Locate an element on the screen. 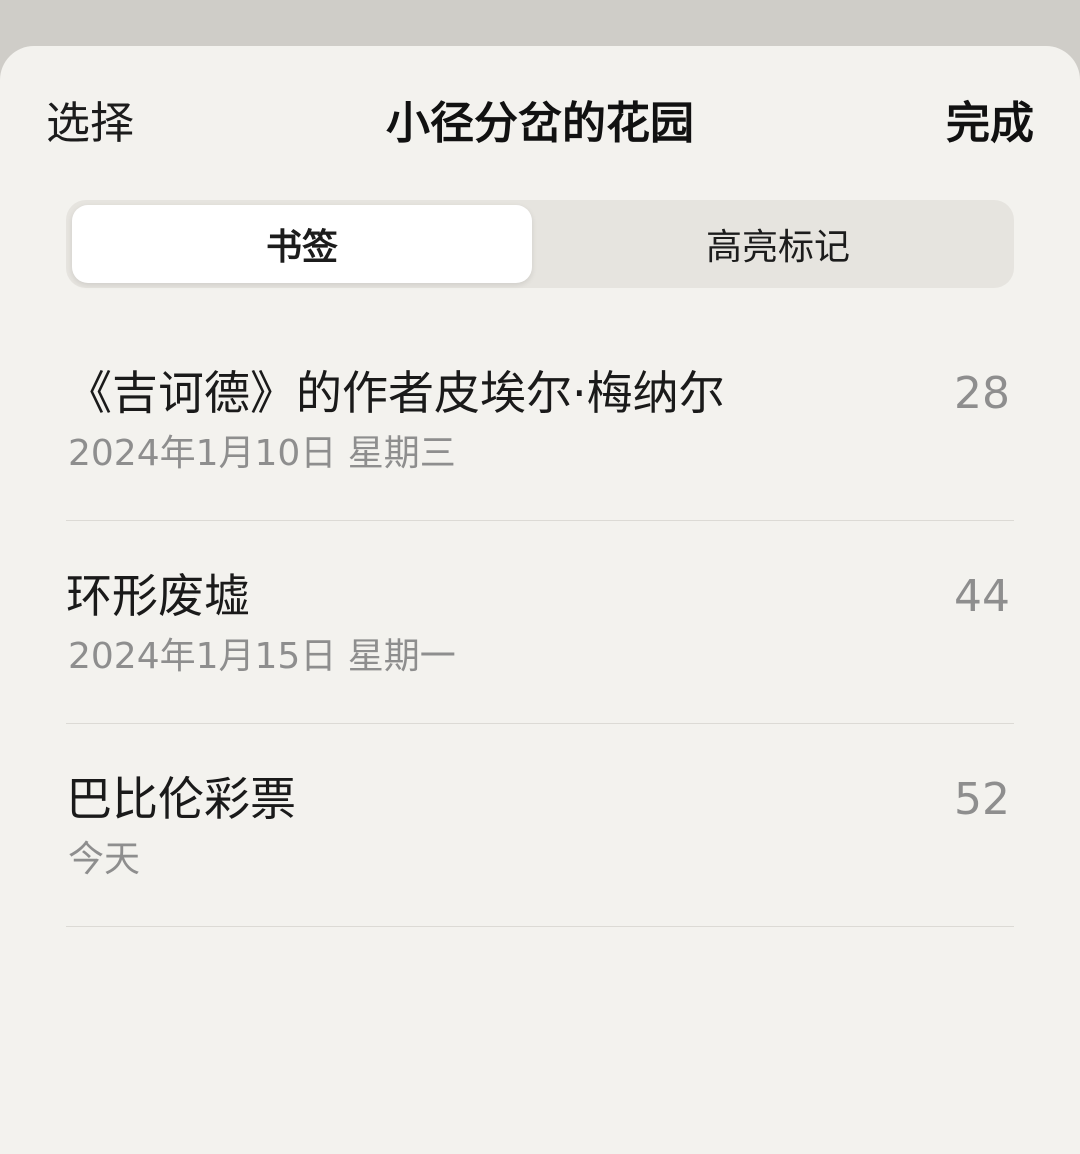  bookmark-title: 环形废墟 is located at coordinates (158, 596).